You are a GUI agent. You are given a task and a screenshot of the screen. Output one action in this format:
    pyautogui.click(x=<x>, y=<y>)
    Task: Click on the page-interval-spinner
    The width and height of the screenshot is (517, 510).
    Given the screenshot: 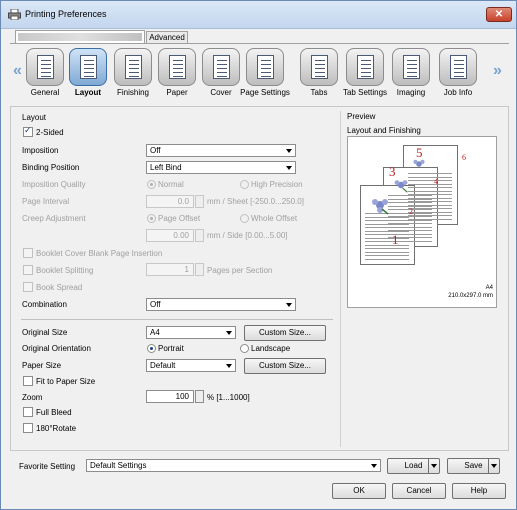 What is the action you would take?
    pyautogui.click(x=199, y=201)
    